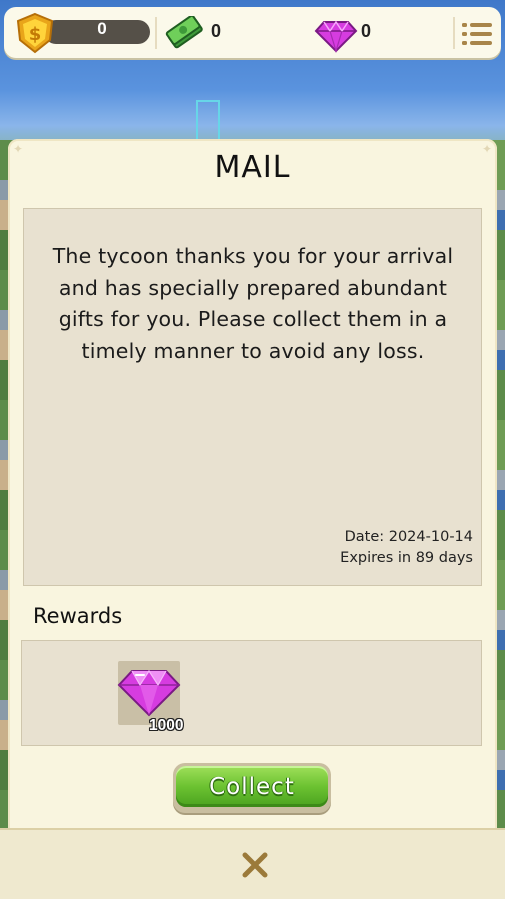 The height and width of the screenshot is (899, 505). I want to click on list-menu-icon, so click(477, 34).